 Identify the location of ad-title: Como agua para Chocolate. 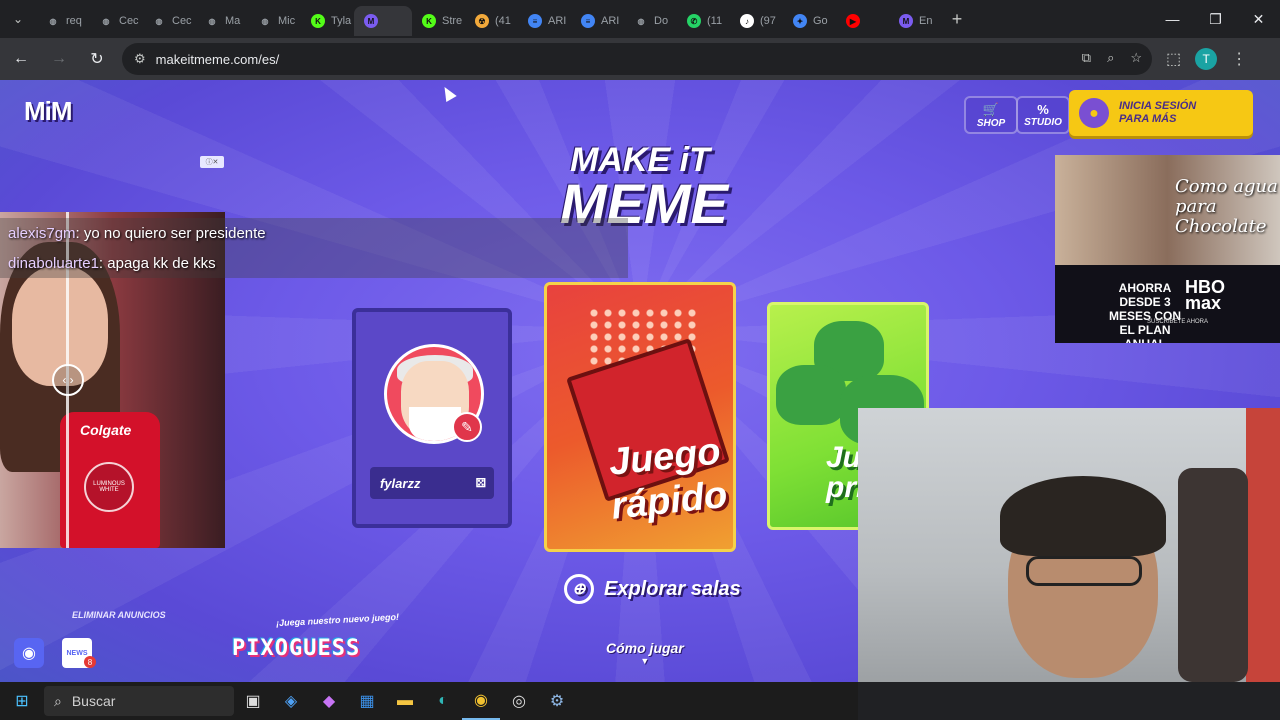
(1226, 206).